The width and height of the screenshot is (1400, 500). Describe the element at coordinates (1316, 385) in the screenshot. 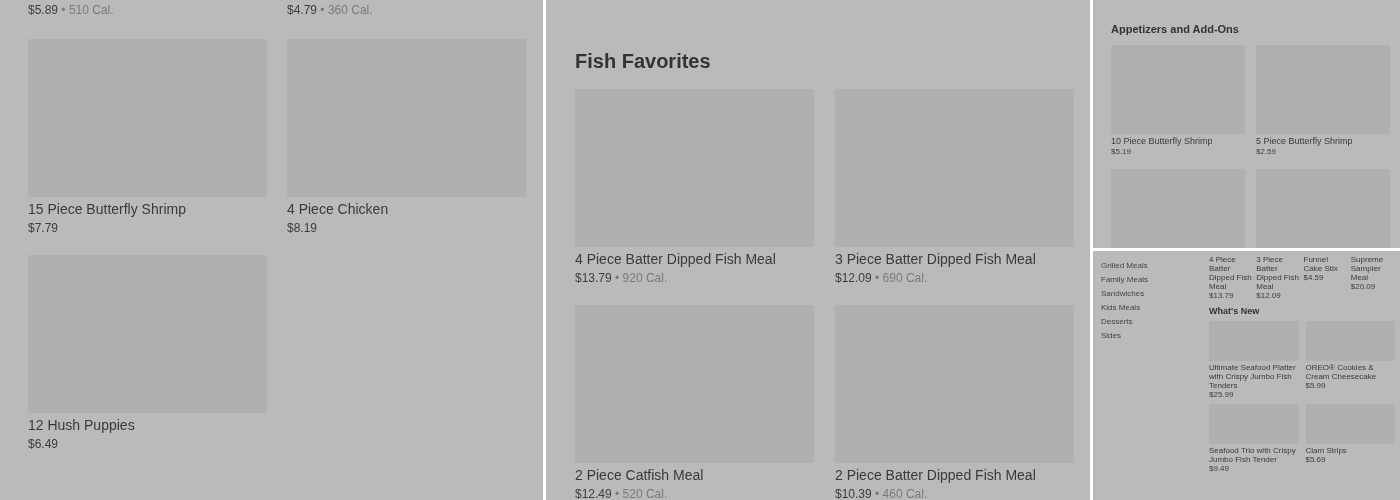

I see `price-line: $5.99` at that location.